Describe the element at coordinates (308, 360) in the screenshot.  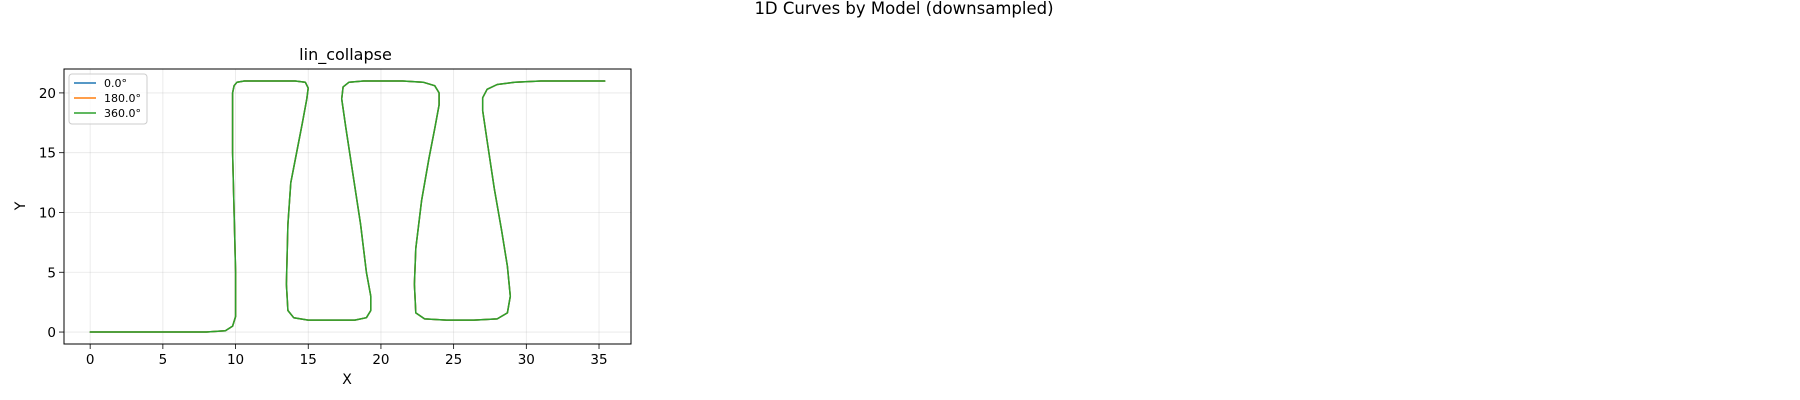
I see `x-tick-label: 15` at that location.